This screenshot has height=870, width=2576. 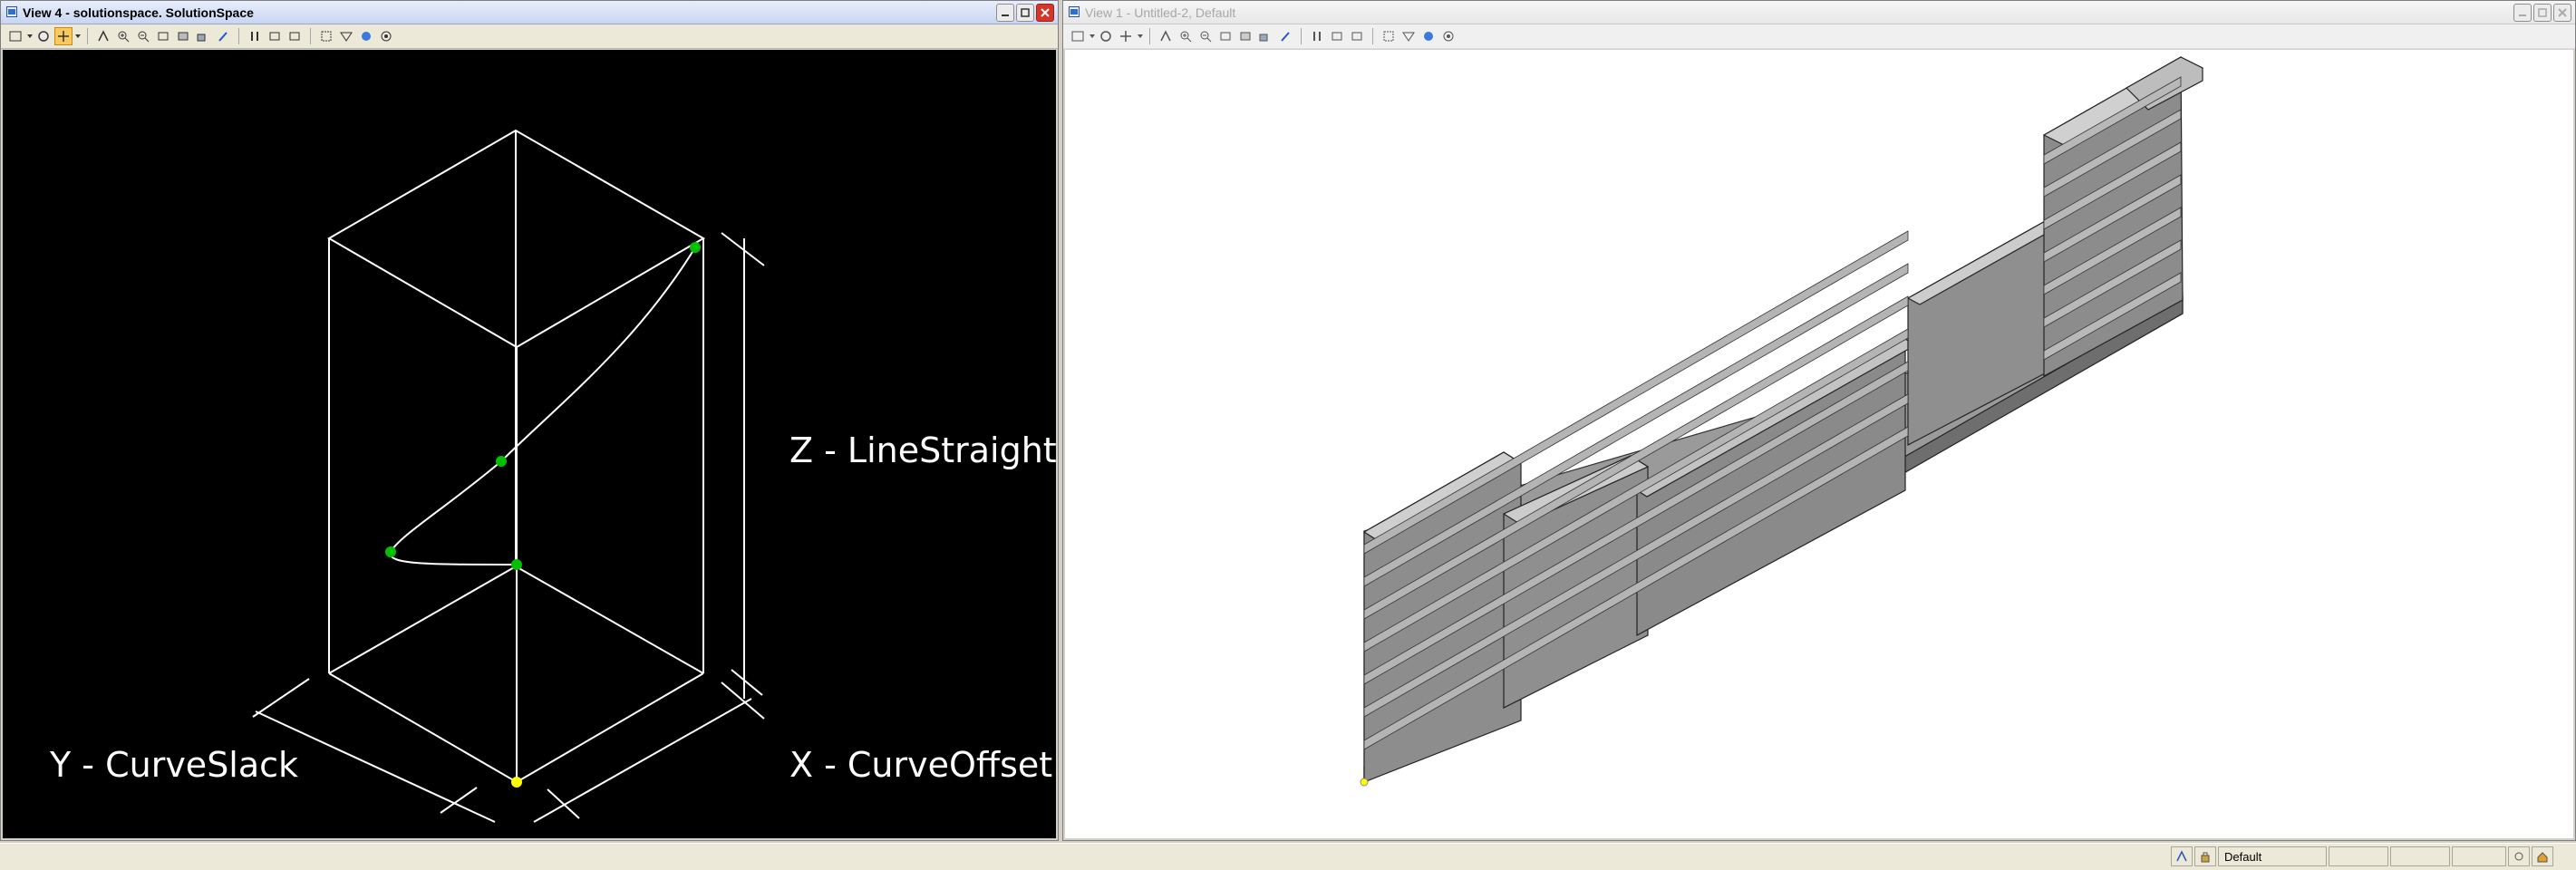 I want to click on sync-icon, so click(x=2518, y=856).